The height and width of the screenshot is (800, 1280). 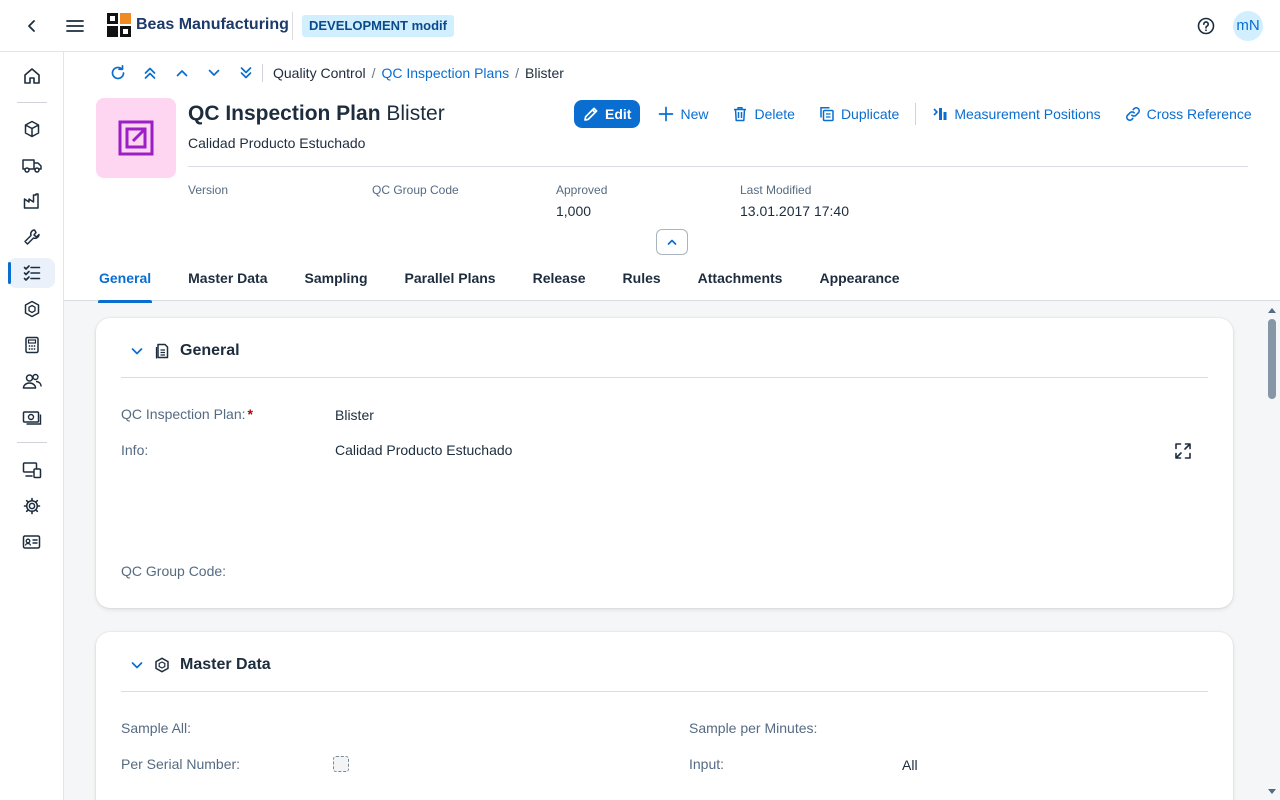 I want to click on attribute-label: QC Group Code, so click(x=415, y=190).